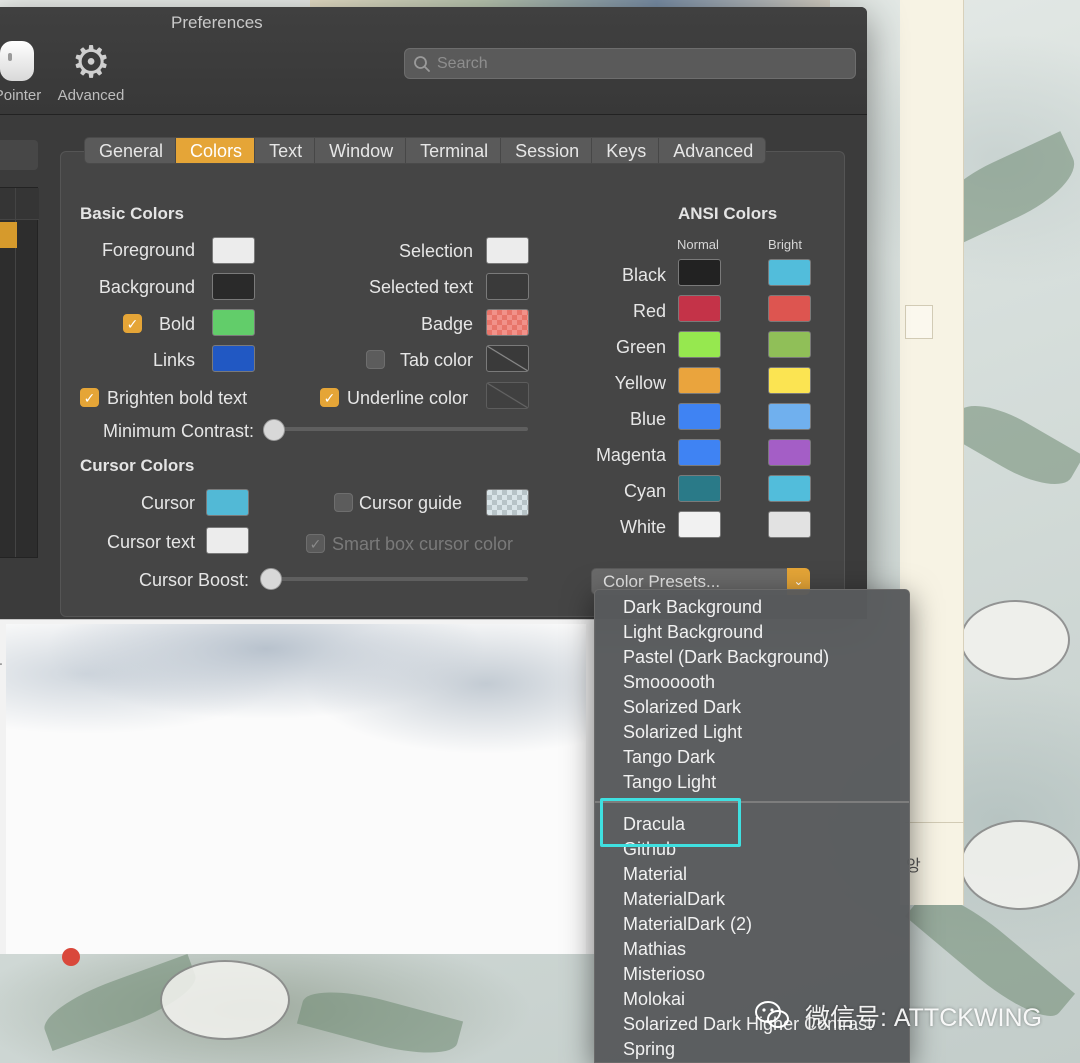 Image resolution: width=1080 pixels, height=1063 pixels. Describe the element at coordinates (271, 579) in the screenshot. I see `cursor-boost-slider` at that location.